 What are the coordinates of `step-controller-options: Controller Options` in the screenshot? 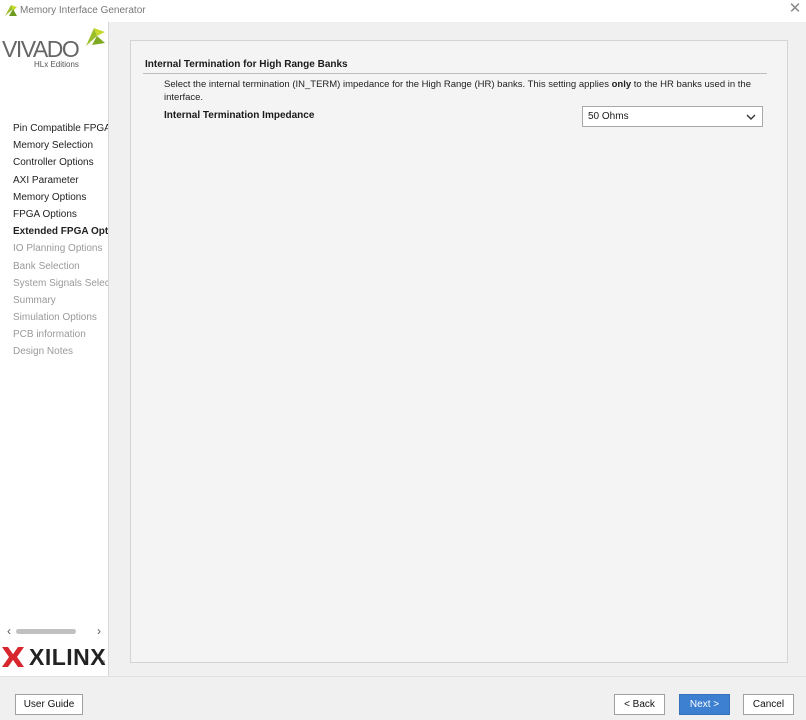 It's located at (60, 162).